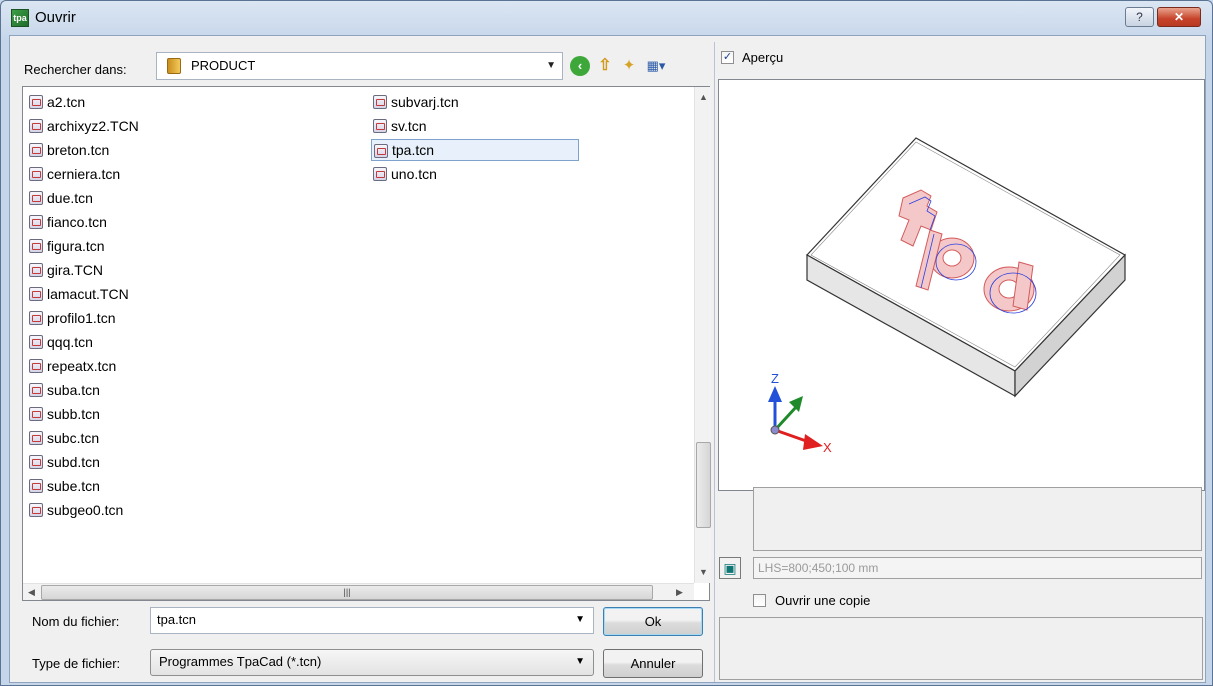 The width and height of the screenshot is (1213, 686). What do you see at coordinates (372, 620) in the screenshot?
I see `filename-input: tpa.tcn ▼` at bounding box center [372, 620].